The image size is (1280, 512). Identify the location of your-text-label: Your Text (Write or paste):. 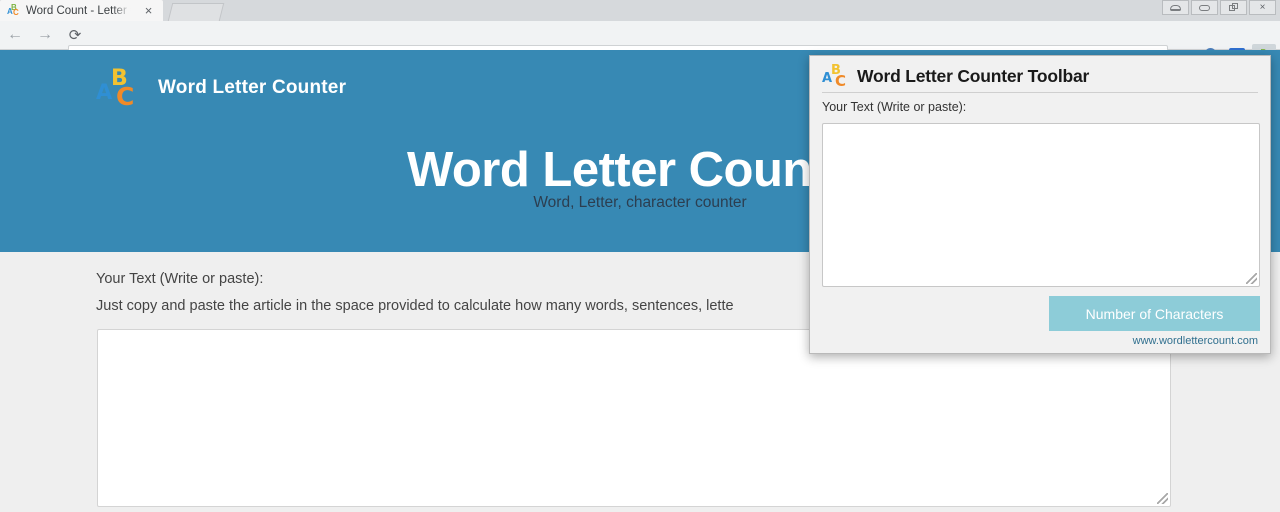
(180, 279).